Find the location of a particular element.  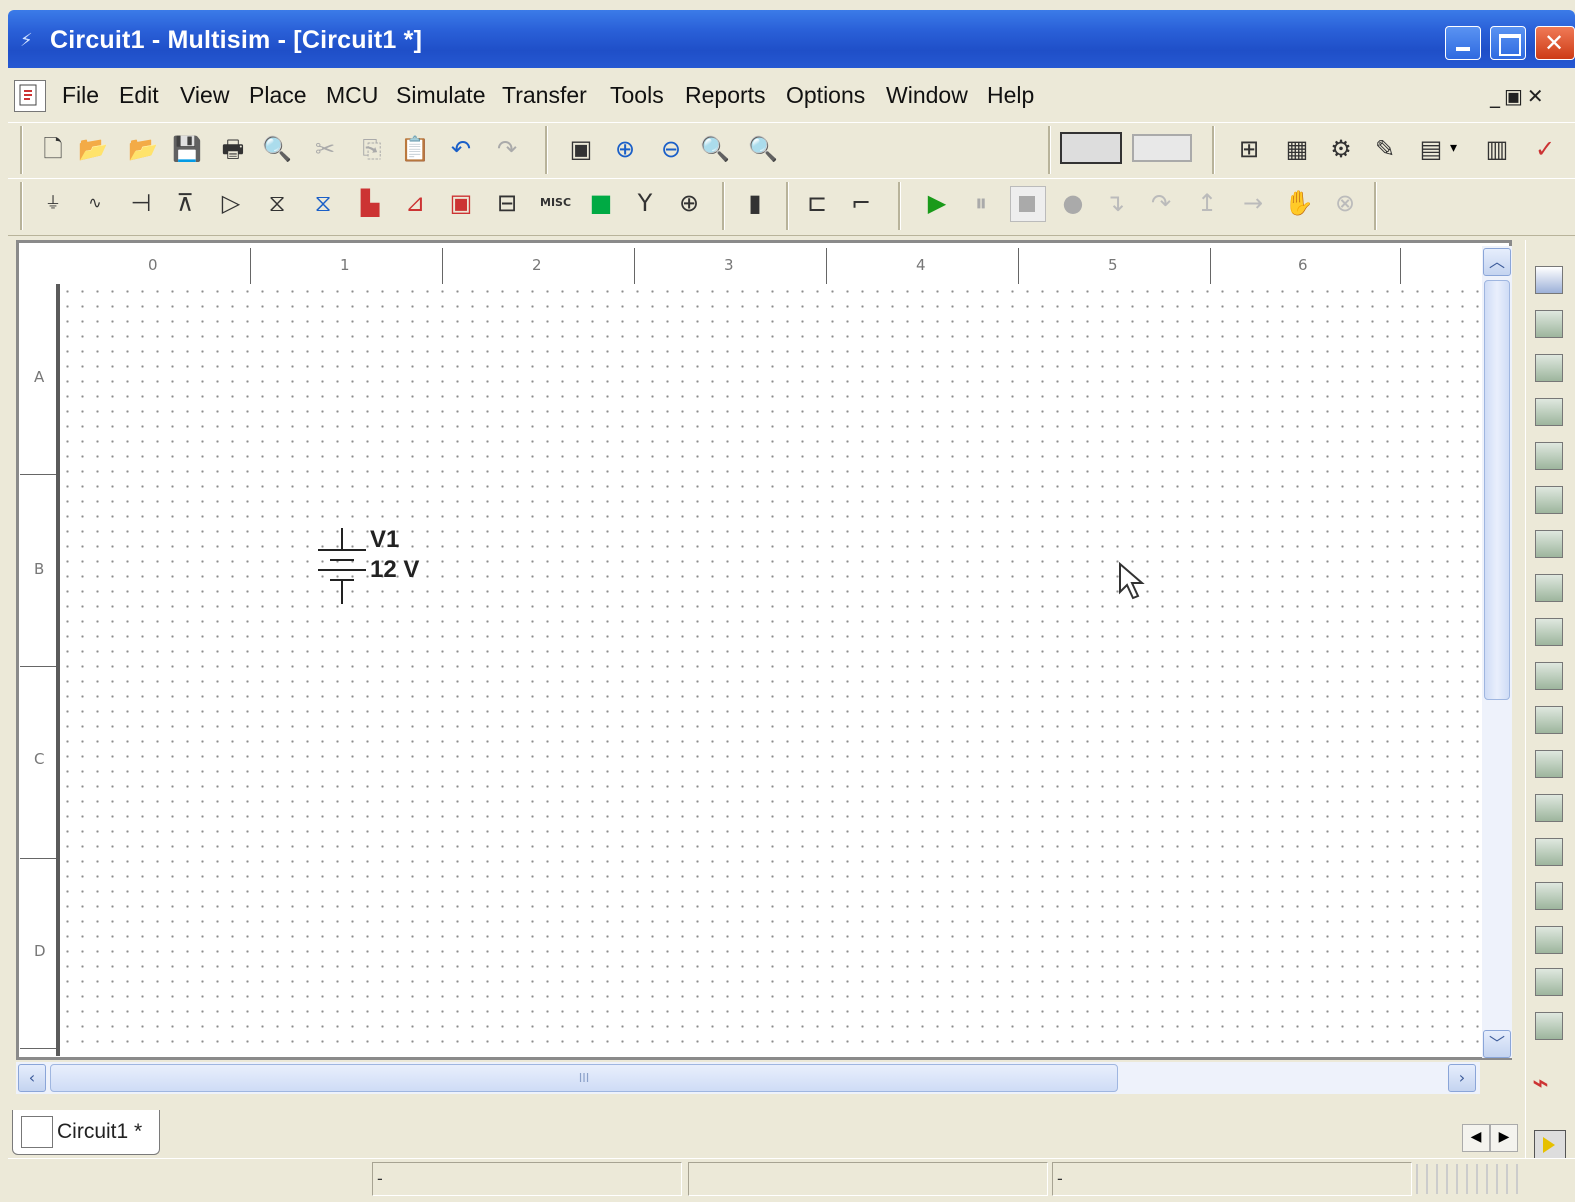

multimeter-icon is located at coordinates (1549, 280).